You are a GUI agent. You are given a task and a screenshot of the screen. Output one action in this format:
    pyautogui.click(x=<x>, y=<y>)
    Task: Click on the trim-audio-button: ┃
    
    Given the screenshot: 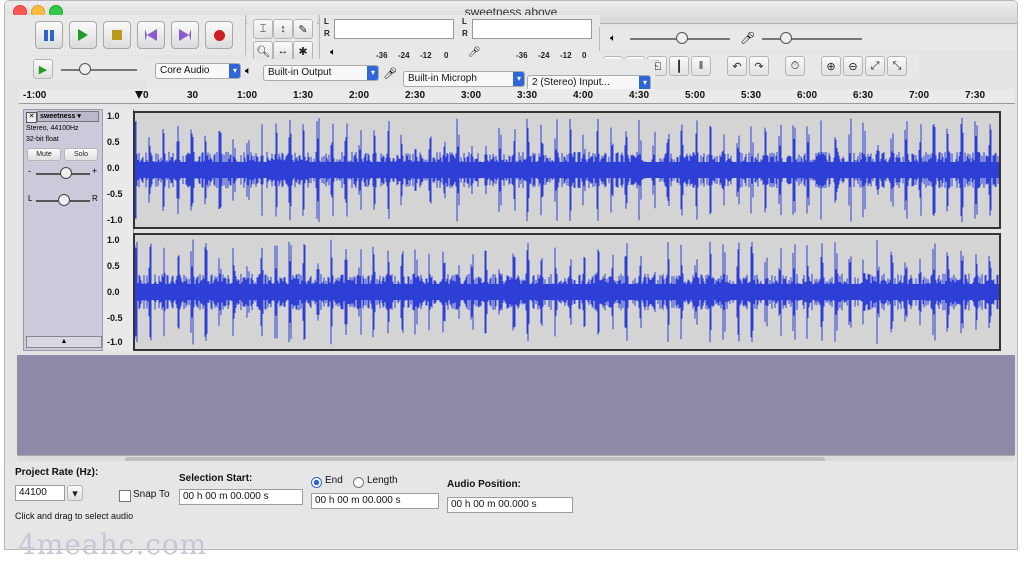 What is the action you would take?
    pyautogui.click(x=679, y=66)
    